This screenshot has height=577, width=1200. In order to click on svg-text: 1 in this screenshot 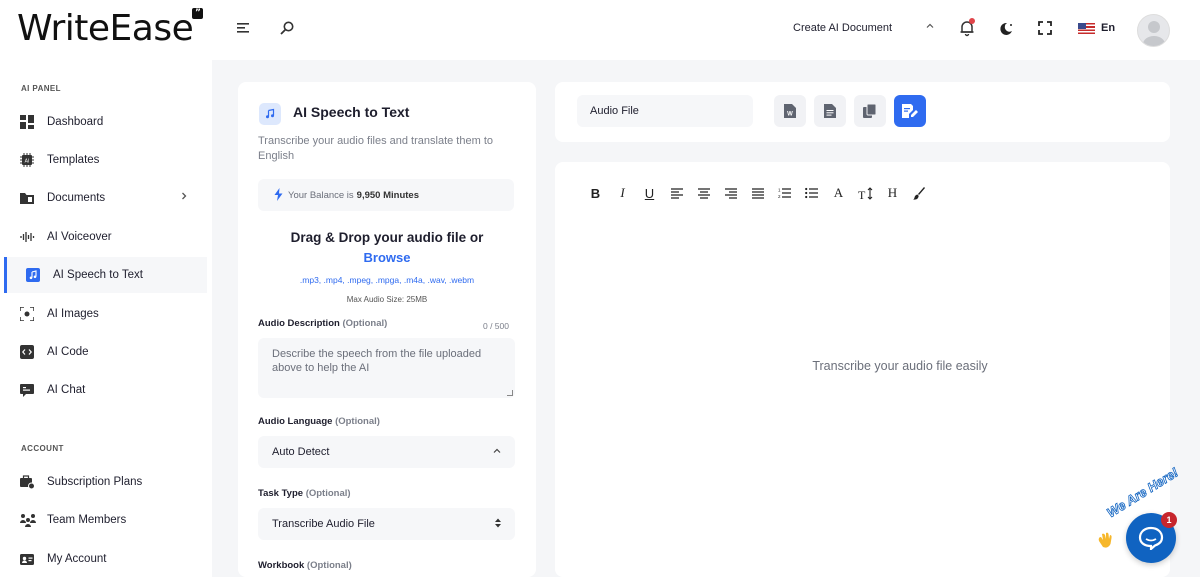, I will do `click(779, 190)`.